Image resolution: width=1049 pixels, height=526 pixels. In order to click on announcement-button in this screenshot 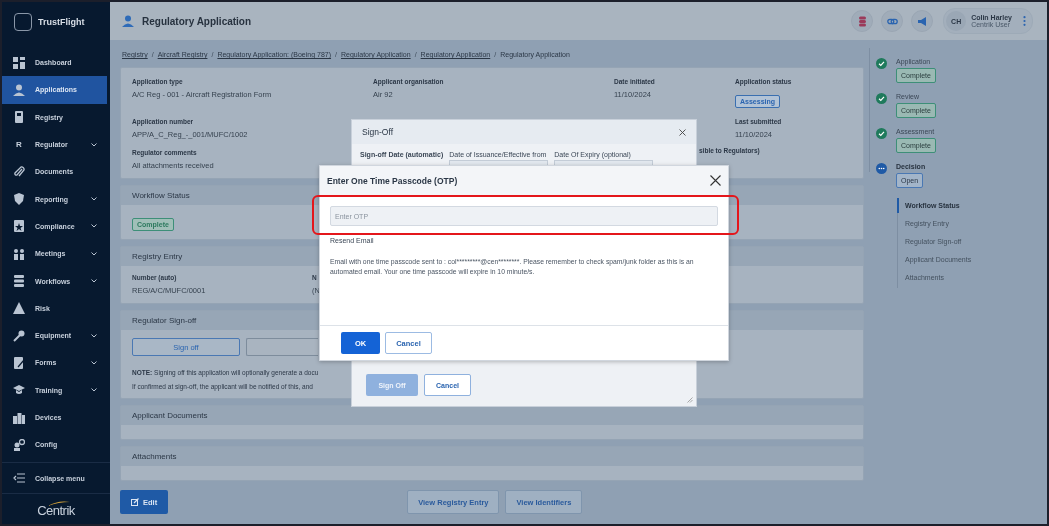, I will do `click(922, 21)`.